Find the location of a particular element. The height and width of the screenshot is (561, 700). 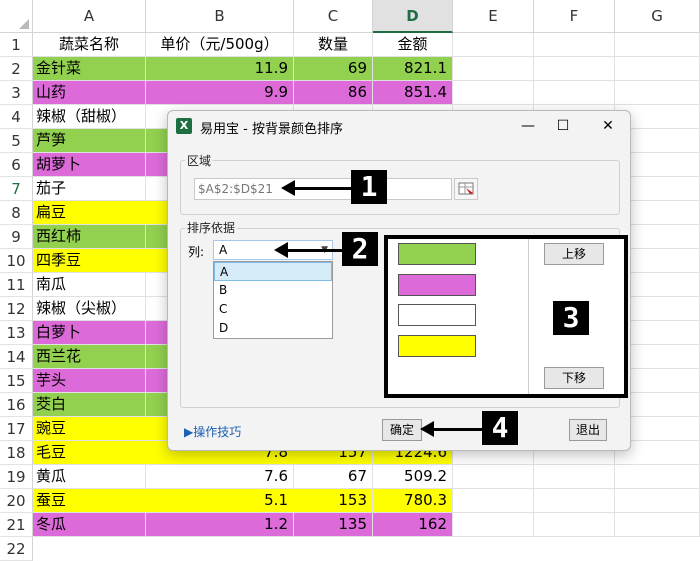

column-header-b: B is located at coordinates (220, 16).